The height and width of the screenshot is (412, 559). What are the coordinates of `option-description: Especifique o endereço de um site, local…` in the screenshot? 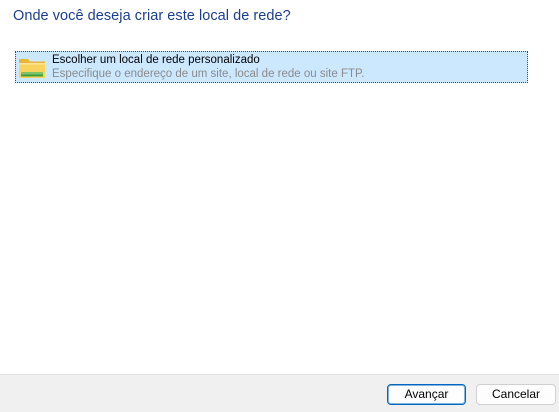 It's located at (208, 74).